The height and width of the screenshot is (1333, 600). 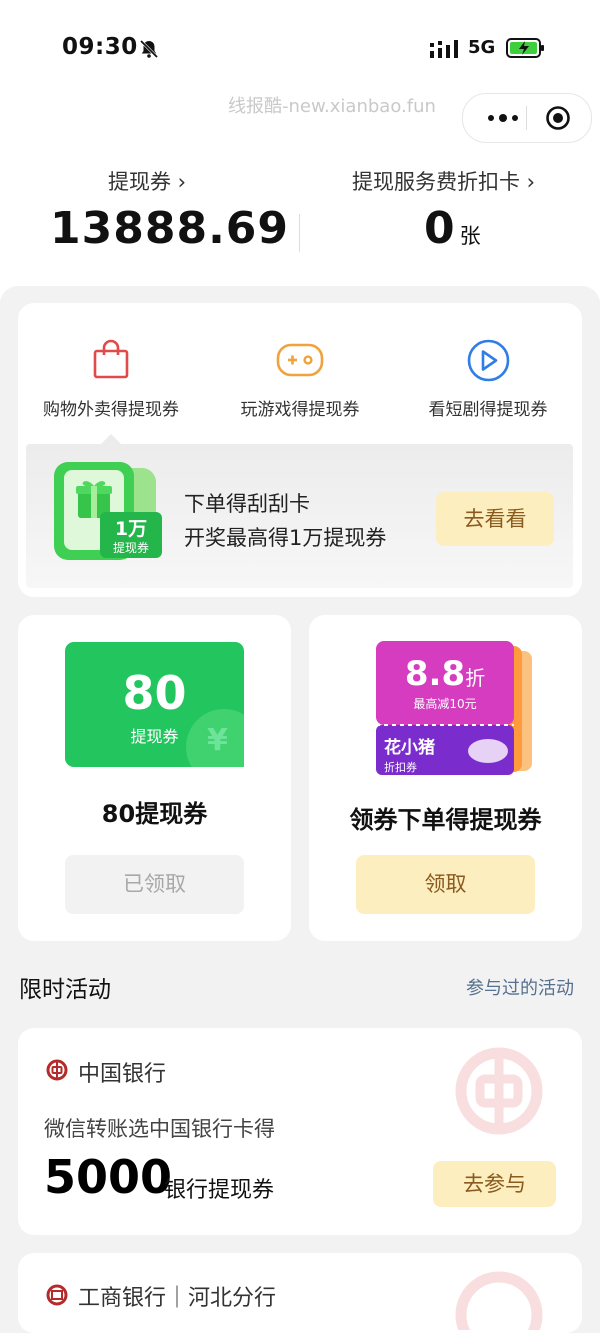 I want to click on fee-discount-card-link: 提现服务费折扣卡 ›, so click(x=443, y=181).